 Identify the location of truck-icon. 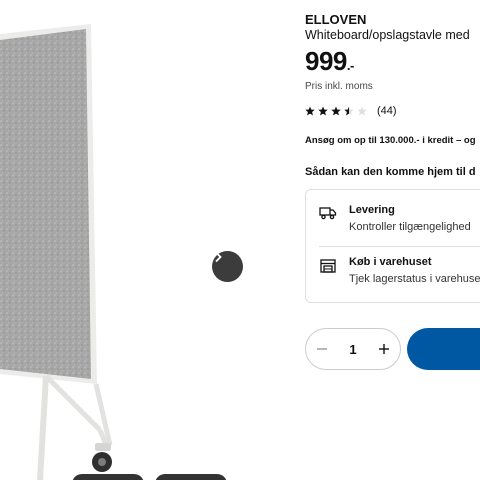
(328, 213).